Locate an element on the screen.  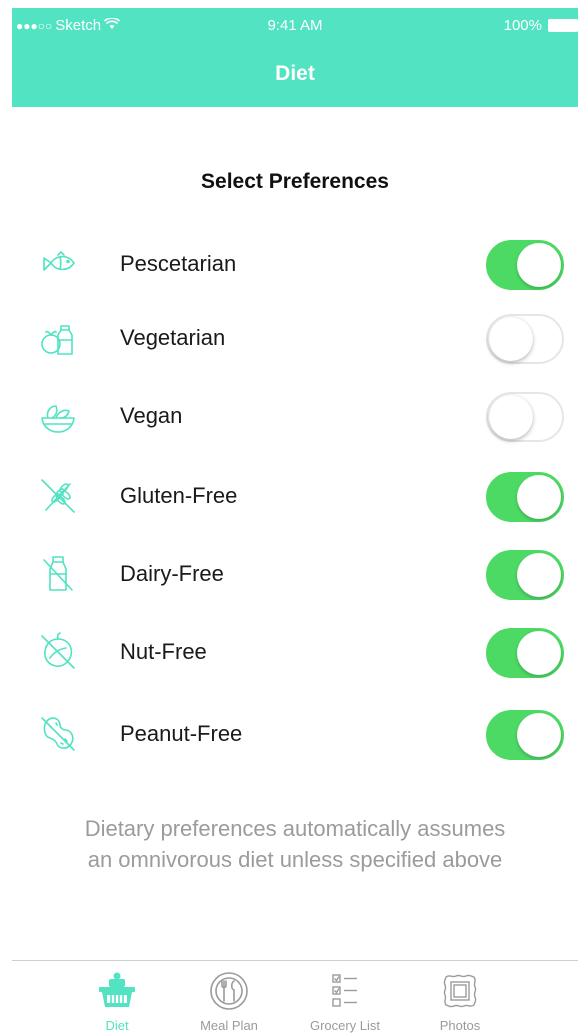
gluten-free-toggle is located at coordinates (525, 497).